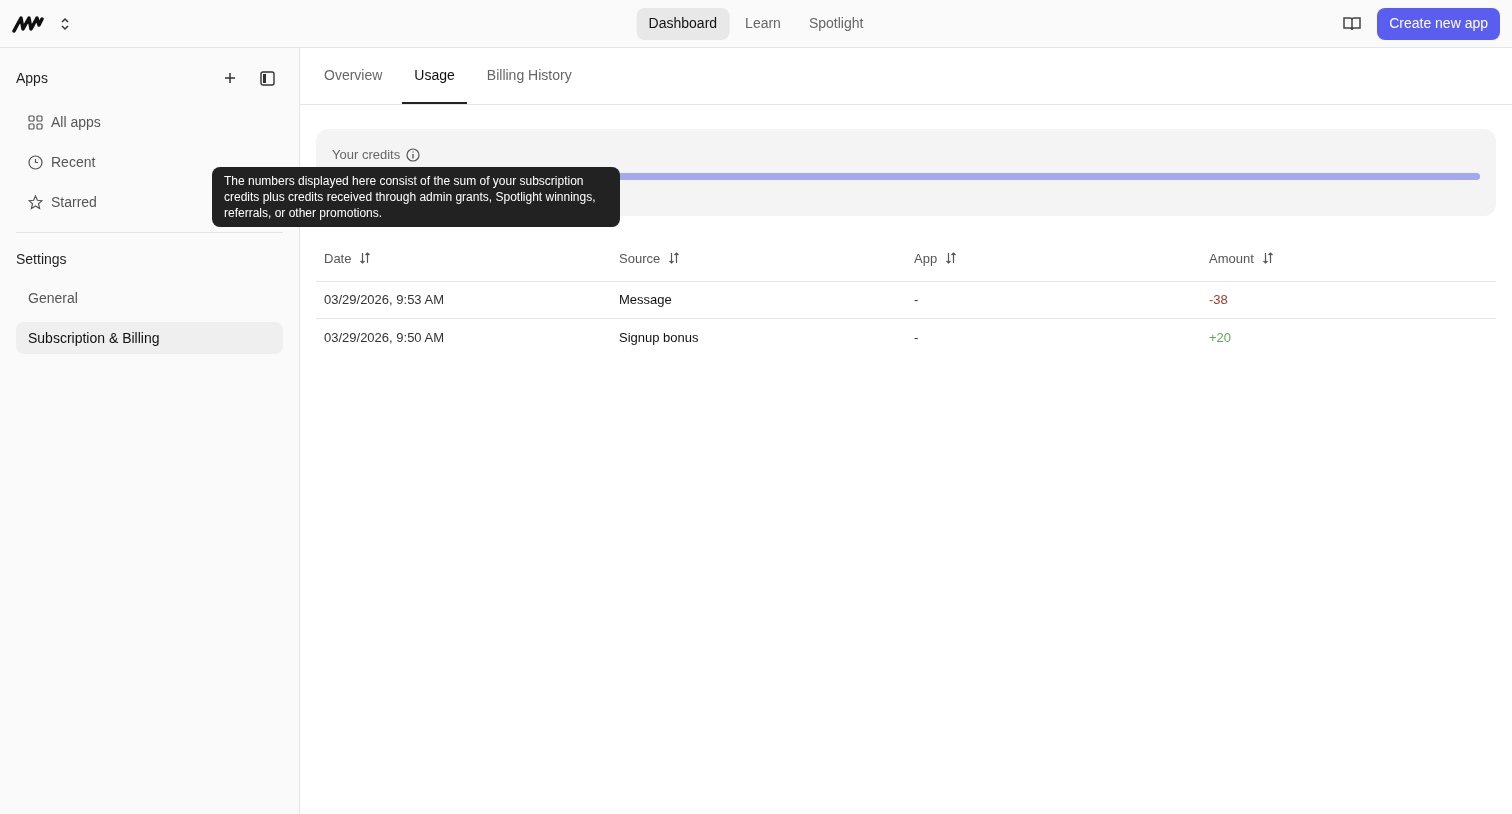 Image resolution: width=1512 pixels, height=814 pixels. I want to click on nav-tab: Spotlight, so click(836, 23).